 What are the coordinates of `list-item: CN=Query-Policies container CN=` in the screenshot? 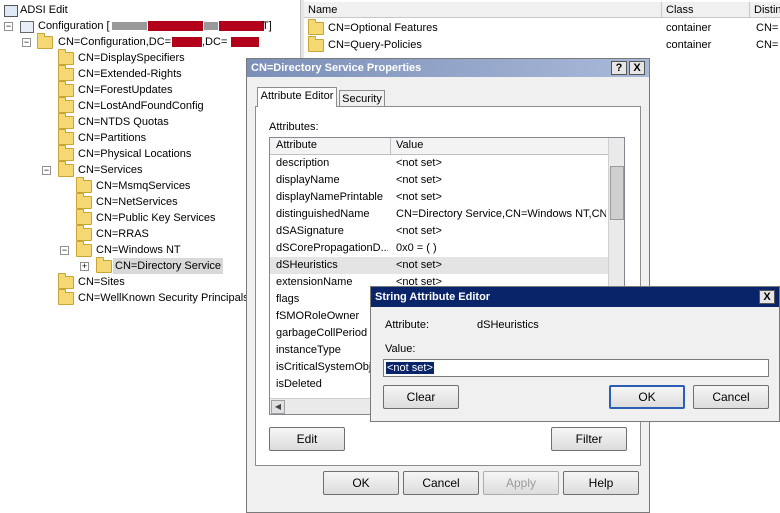 It's located at (544, 44).